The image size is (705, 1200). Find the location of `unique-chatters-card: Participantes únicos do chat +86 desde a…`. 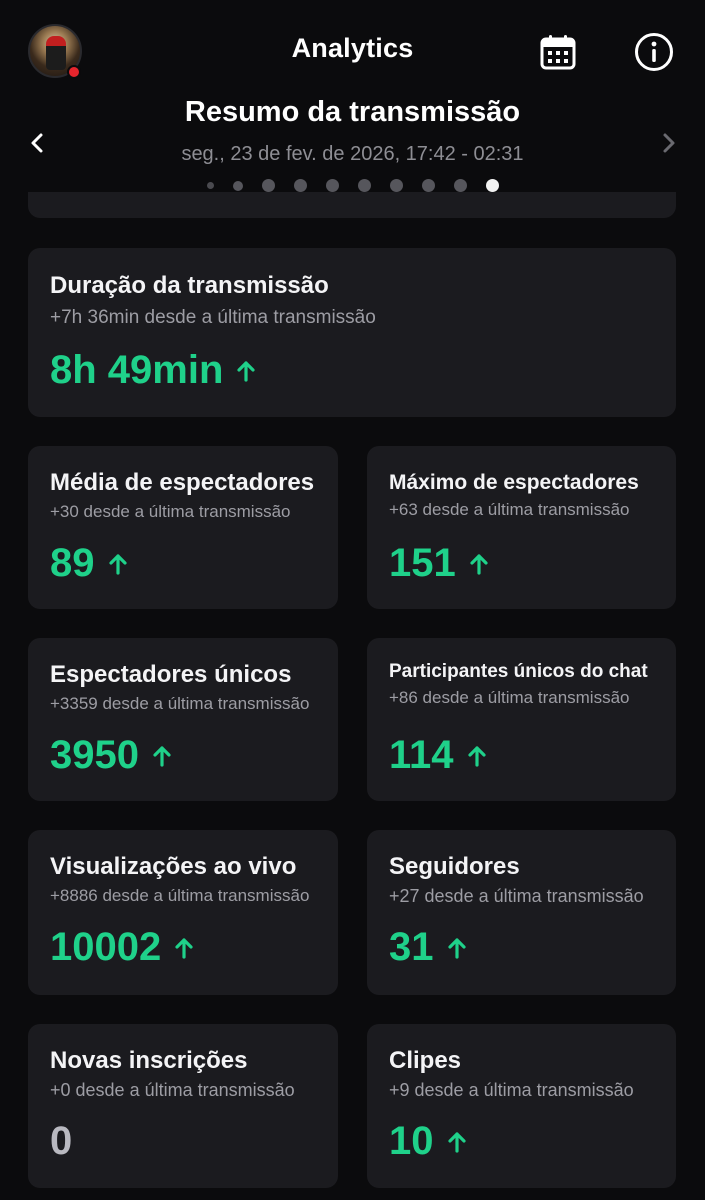

unique-chatters-card: Participantes únicos do chat +86 desde a… is located at coordinates (521, 719).